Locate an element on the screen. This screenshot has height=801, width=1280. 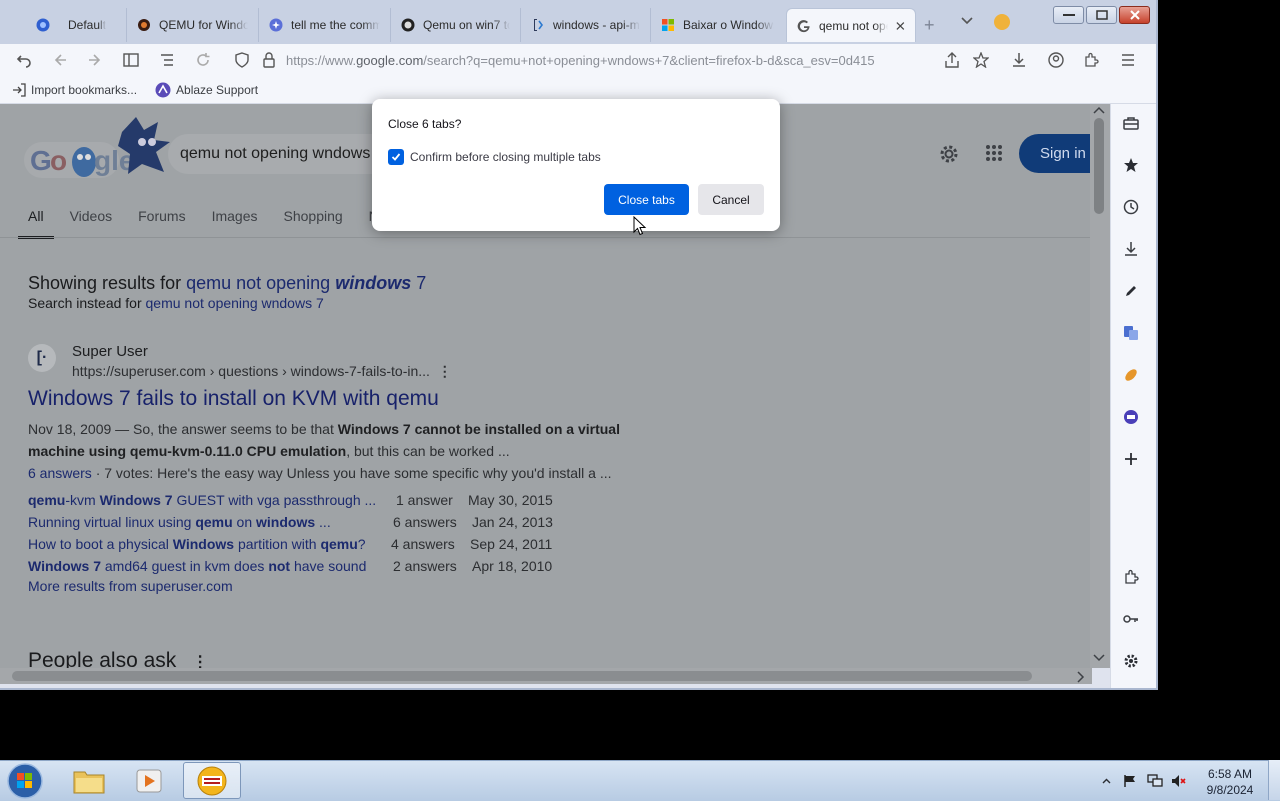
media-player-icon is located at coordinates (149, 780).